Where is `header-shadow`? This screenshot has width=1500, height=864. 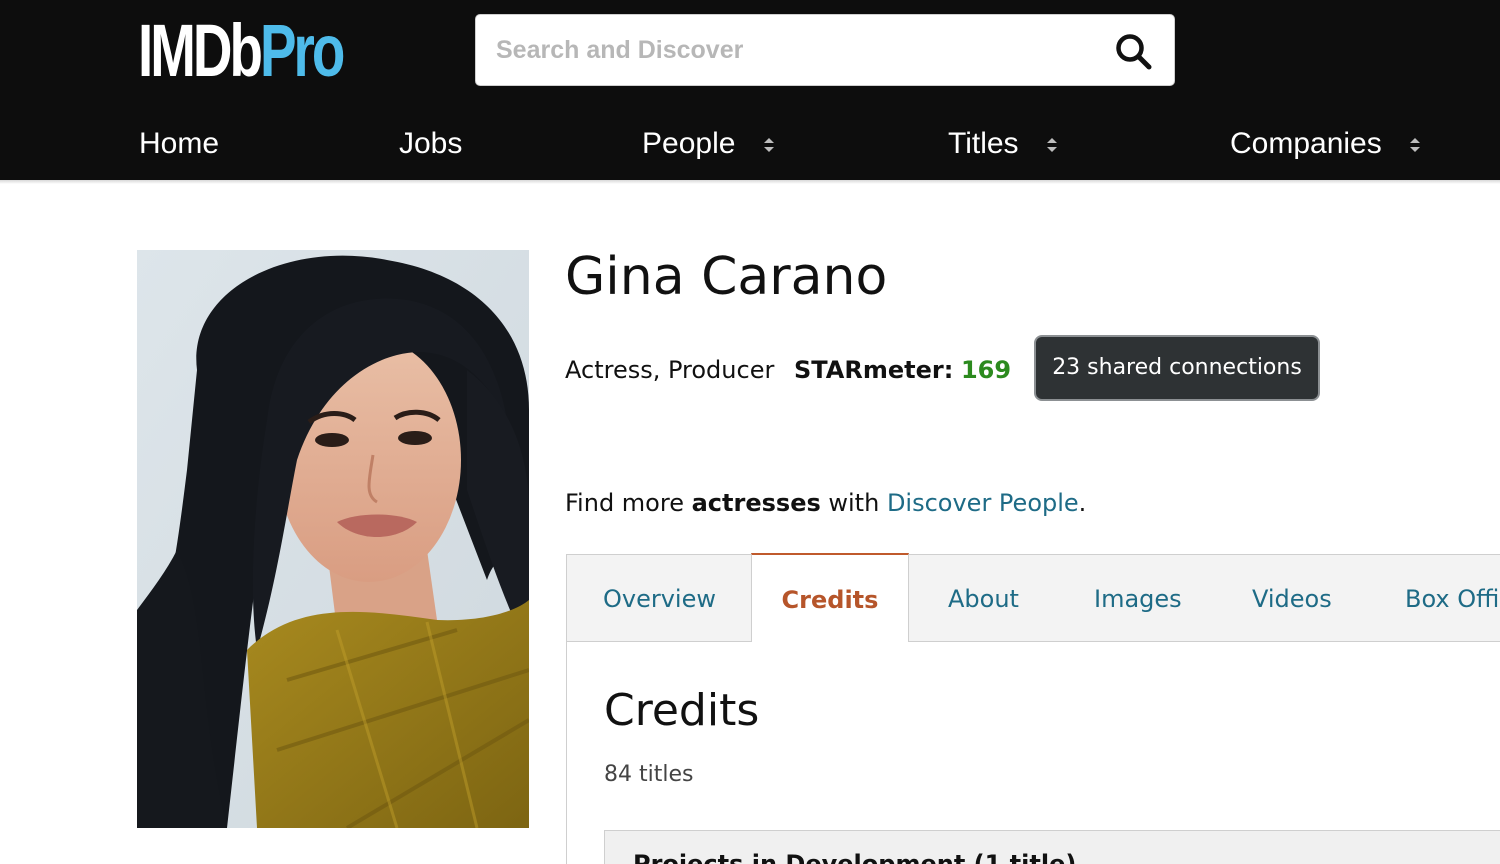 header-shadow is located at coordinates (750, 182).